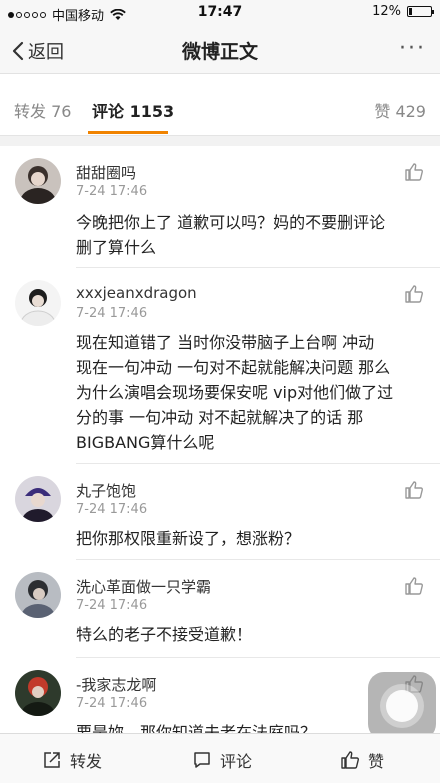 The image size is (440, 783). Describe the element at coordinates (128, 132) in the screenshot. I see `active-tab-indicator` at that location.